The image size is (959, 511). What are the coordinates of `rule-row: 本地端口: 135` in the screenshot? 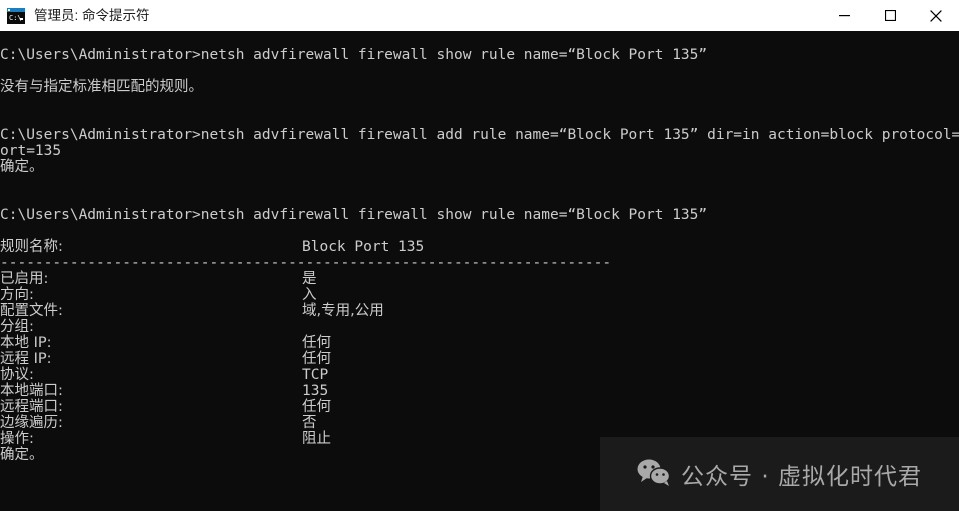 It's located at (479, 391).